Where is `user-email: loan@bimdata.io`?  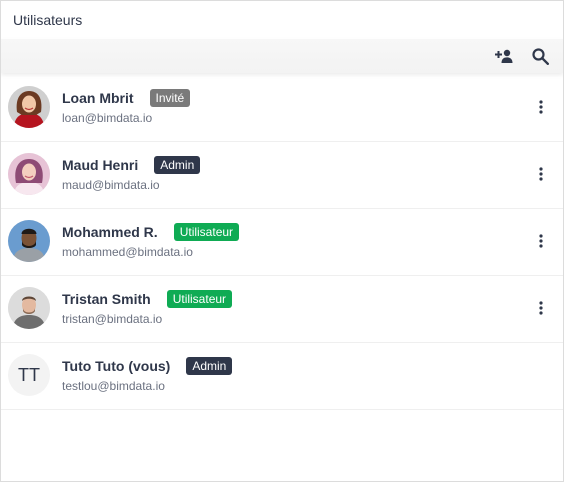 user-email: loan@bimdata.io is located at coordinates (107, 118).